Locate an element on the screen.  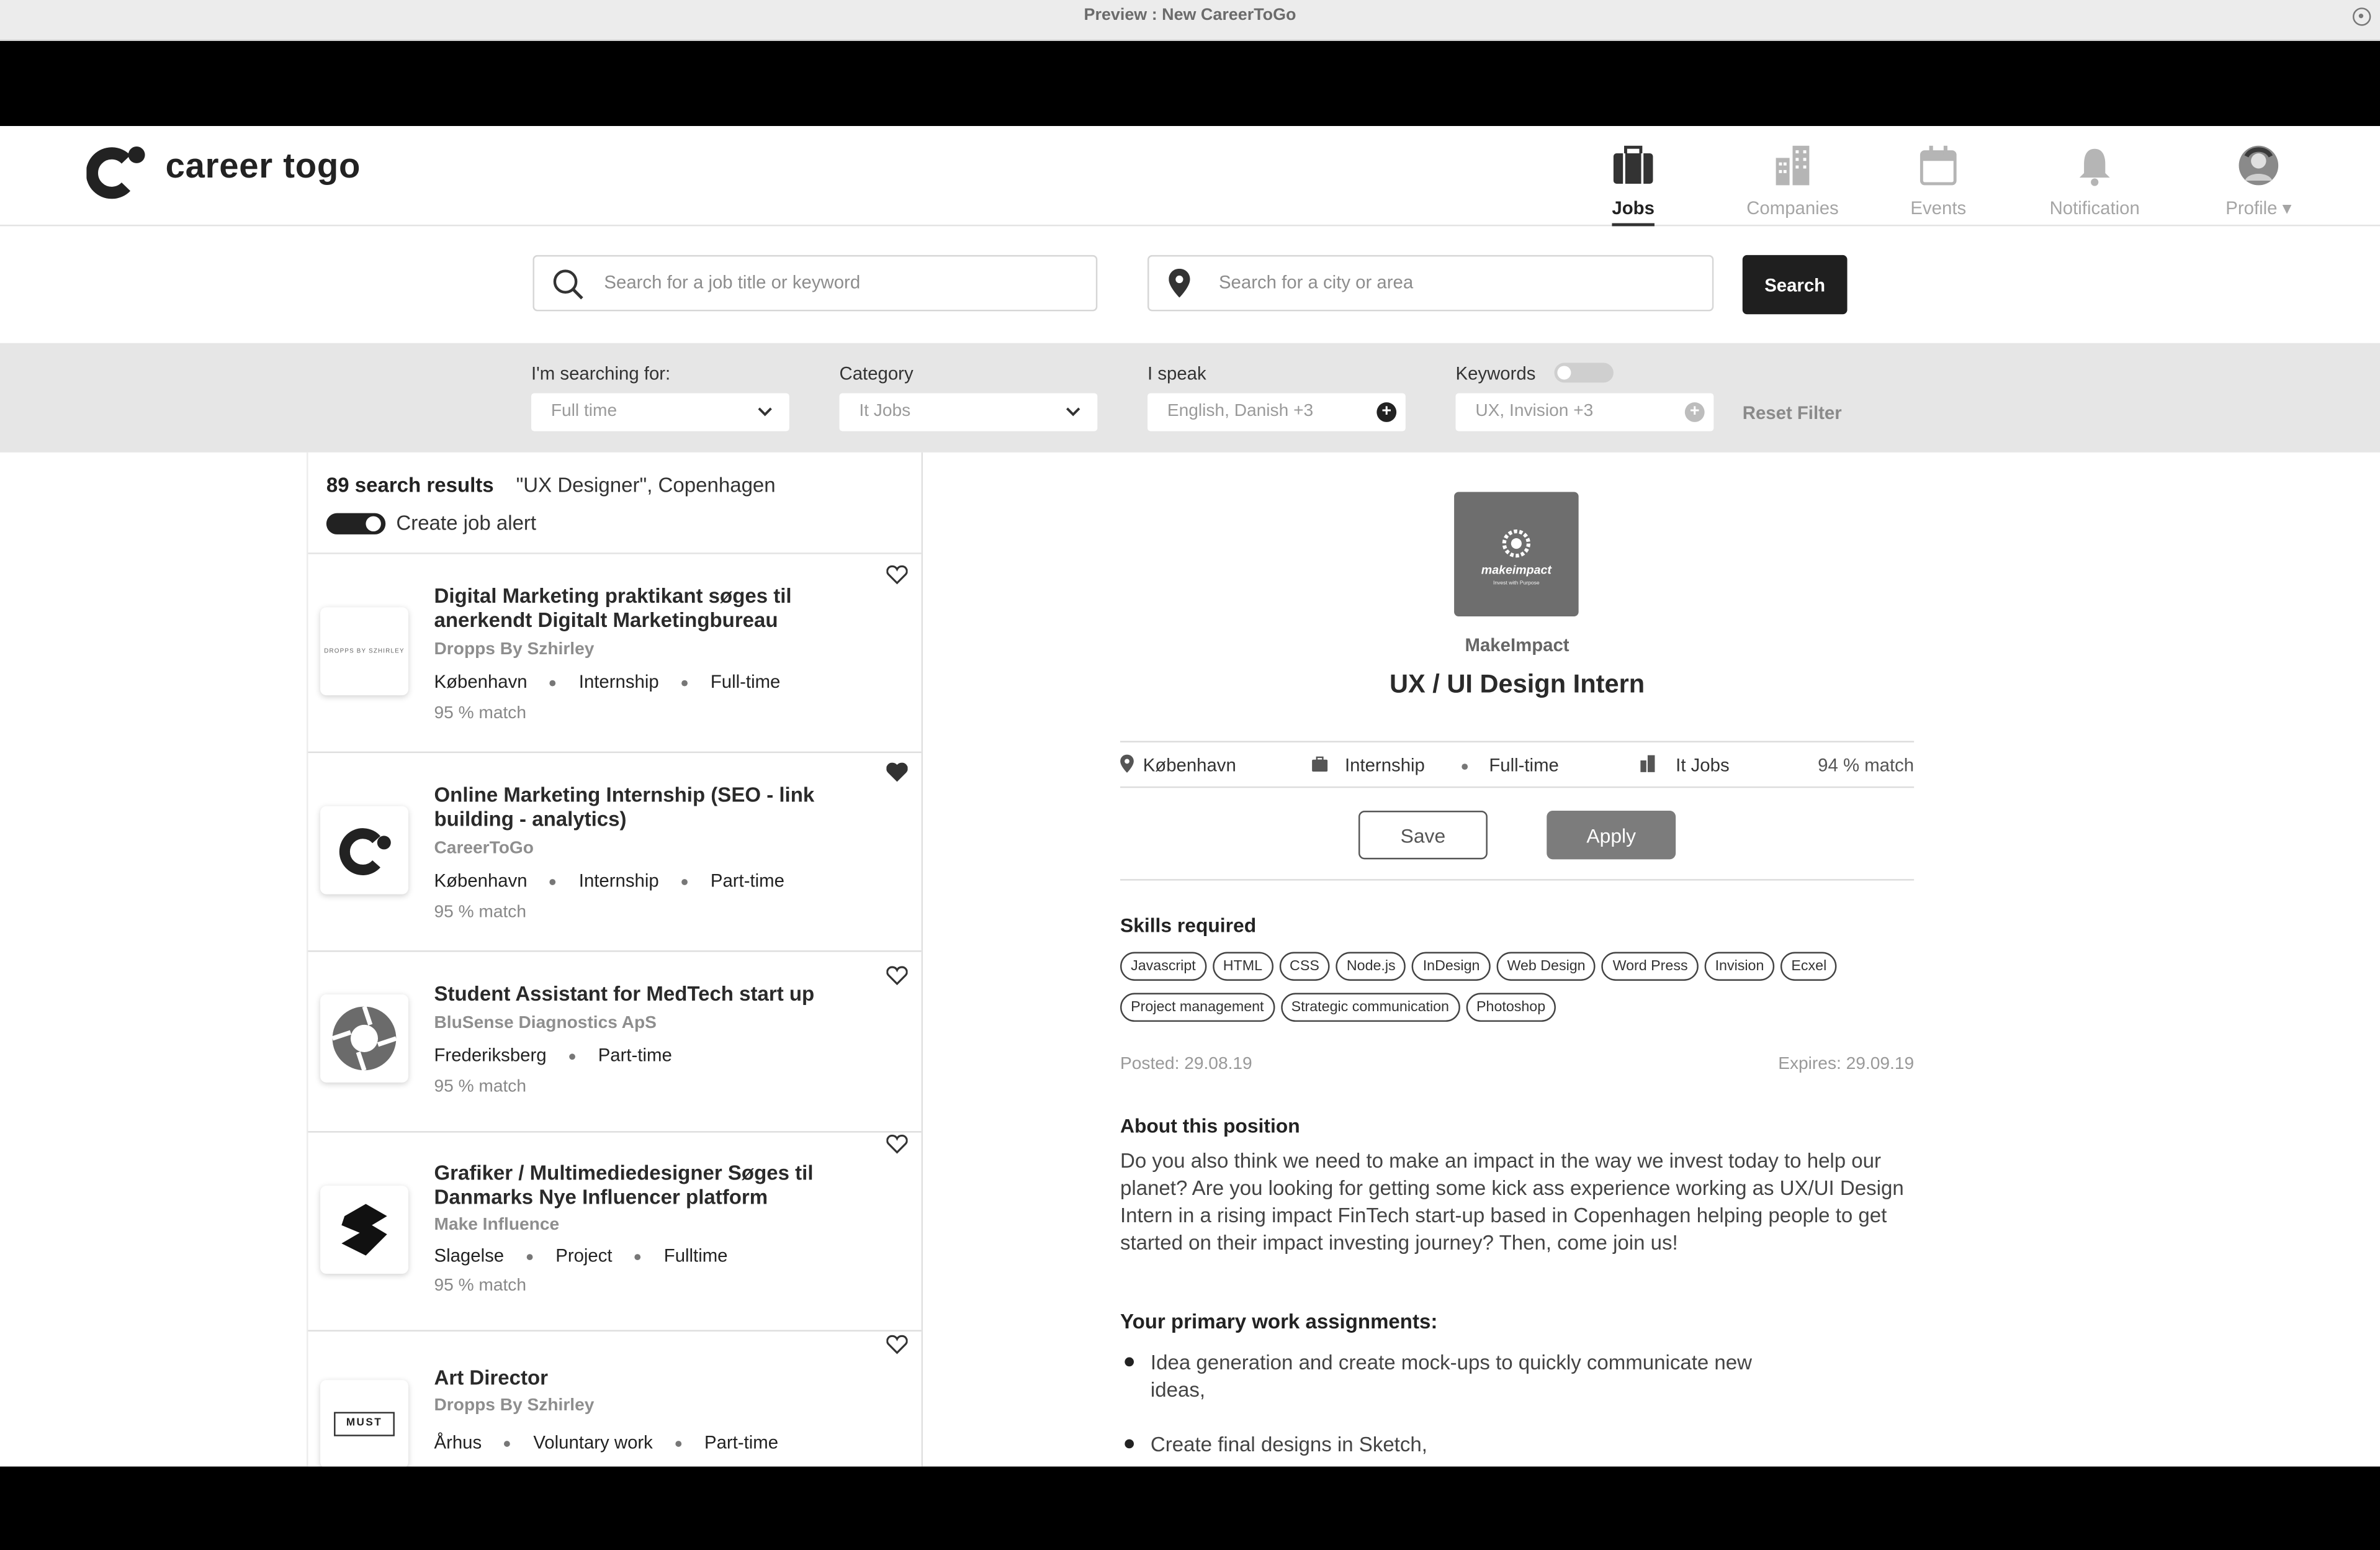
skill-chip: Ecxel is located at coordinates (1810, 966).